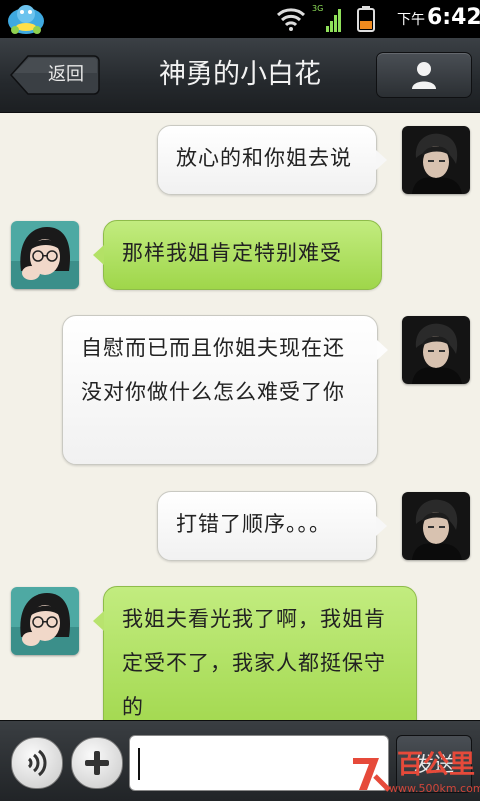  I want to click on voice-button, so click(37, 763).